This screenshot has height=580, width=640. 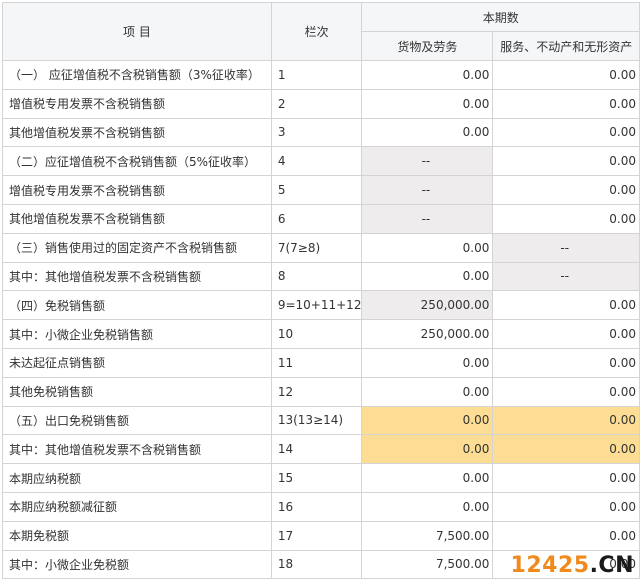 What do you see at coordinates (316, 420) in the screenshot?
I see `row-column-number: 13(13≥14)` at bounding box center [316, 420].